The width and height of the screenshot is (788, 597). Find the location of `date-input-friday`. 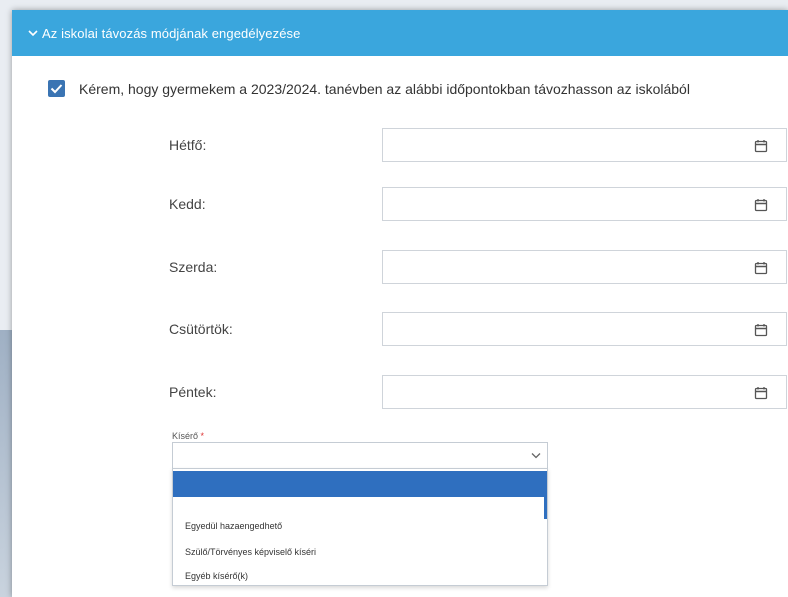

date-input-friday is located at coordinates (584, 392).